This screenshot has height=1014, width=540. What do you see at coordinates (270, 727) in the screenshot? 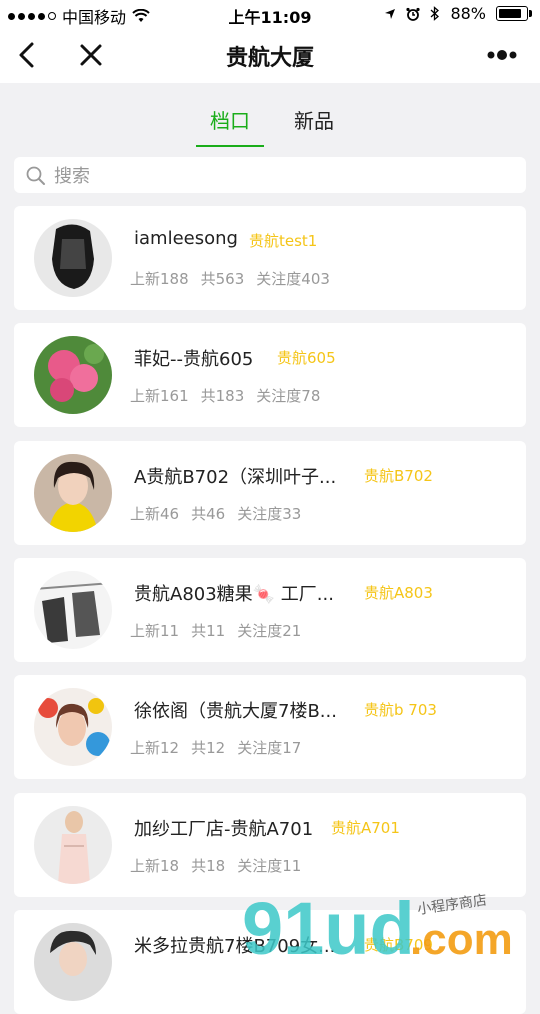
I see `store-card: 徐依阁（贵航大厦7楼B... 贵航b 703 上新12 共12 关注度17` at bounding box center [270, 727].